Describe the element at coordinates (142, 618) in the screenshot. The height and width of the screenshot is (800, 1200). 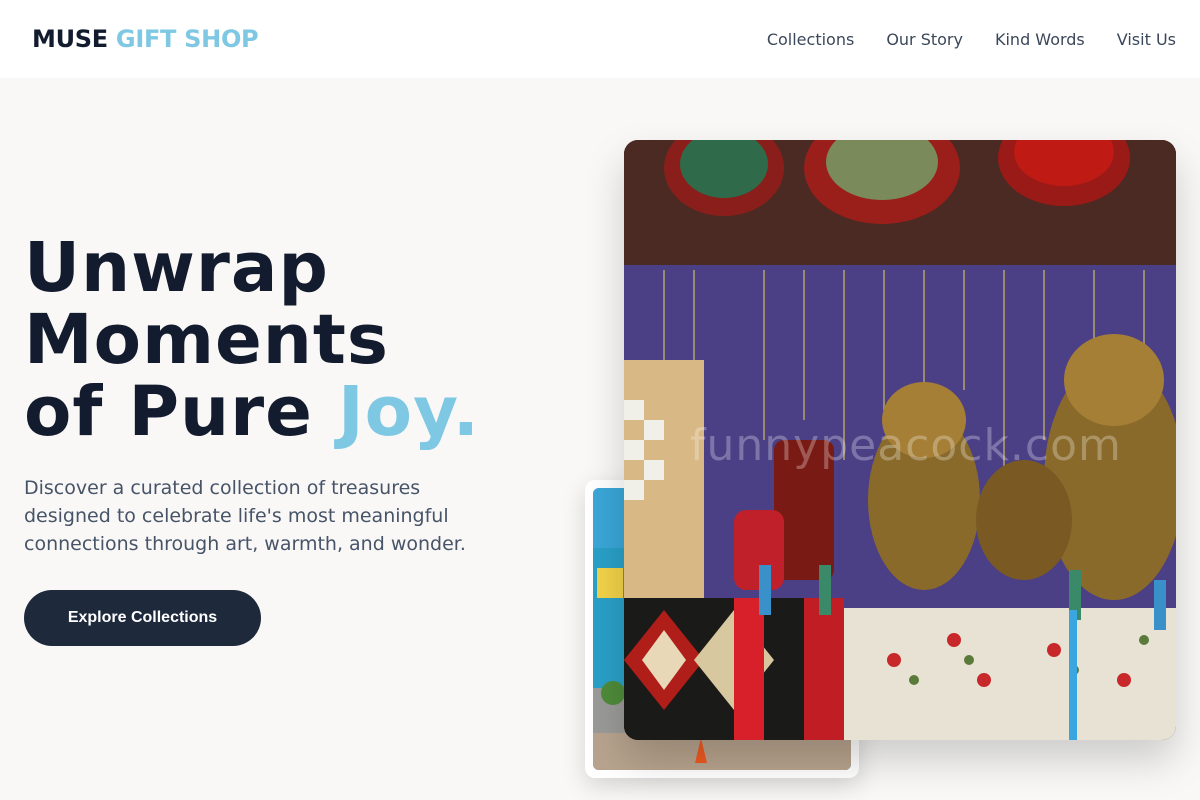
I see `explore-collections-button: Explore Collections` at that location.